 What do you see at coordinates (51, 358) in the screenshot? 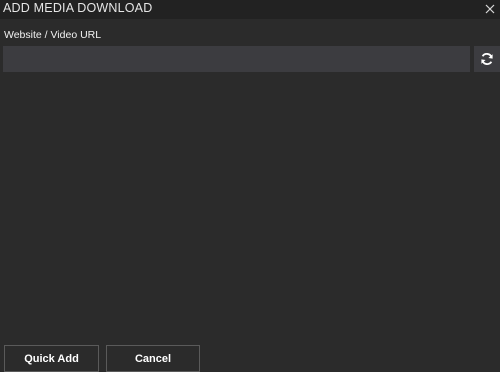
I see `quick-add-button: Quick Add` at bounding box center [51, 358].